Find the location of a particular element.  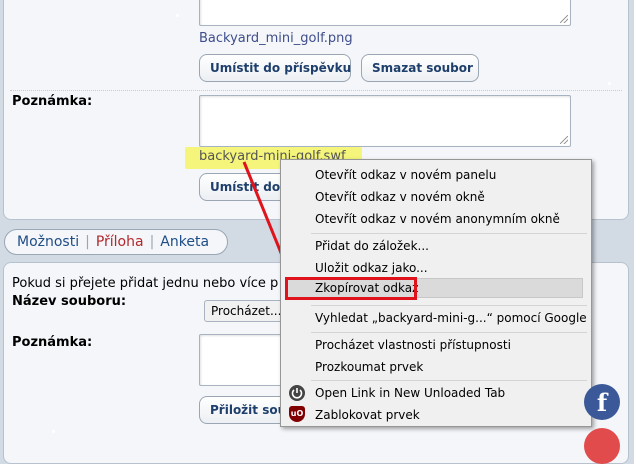

menu-item-open-private-window: Otevřít odkaz v novém anonymním okně is located at coordinates (437, 219).